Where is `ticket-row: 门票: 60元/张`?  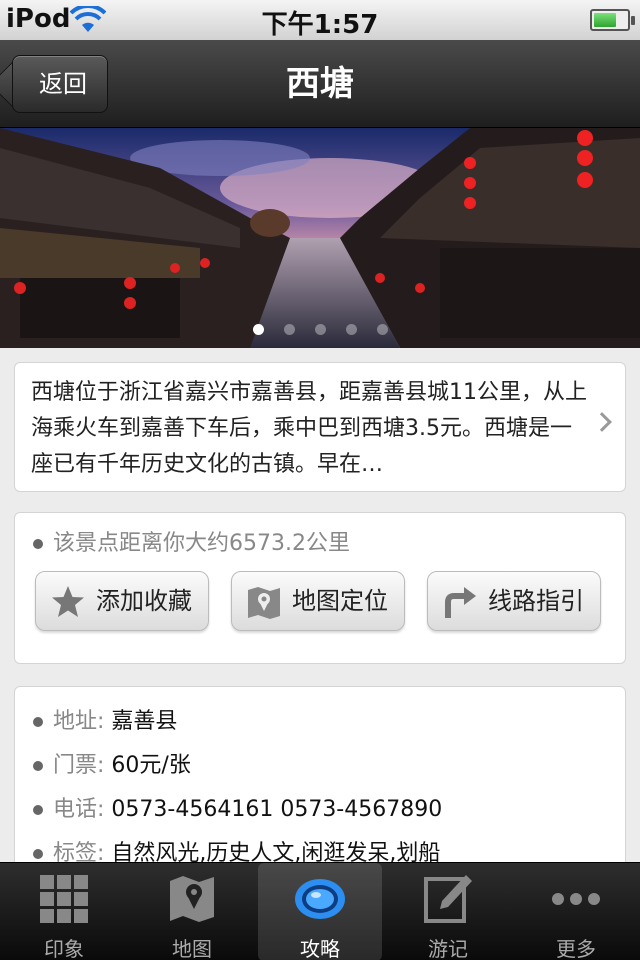 ticket-row: 门票: 60元/张 is located at coordinates (112, 763).